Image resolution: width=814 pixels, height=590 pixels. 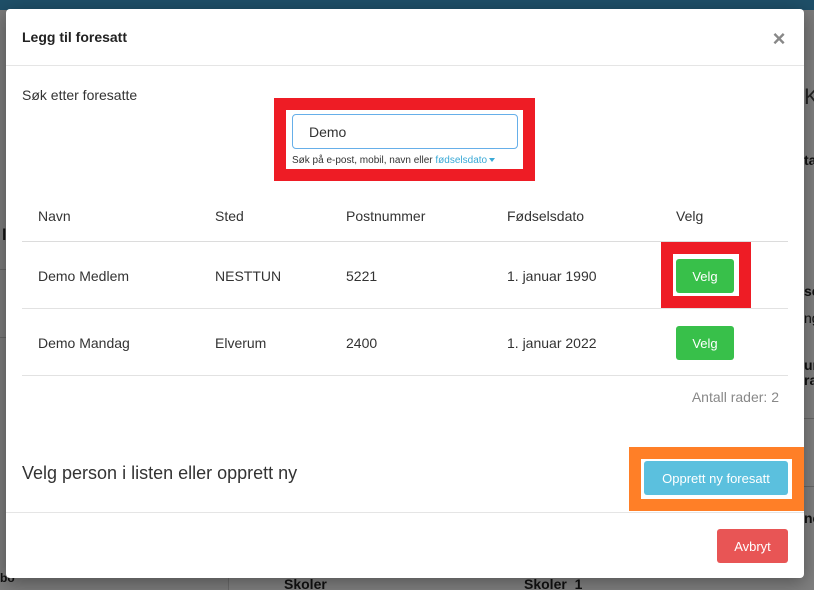 What do you see at coordinates (362, 276) in the screenshot?
I see `cell-postnummer: 5221` at bounding box center [362, 276].